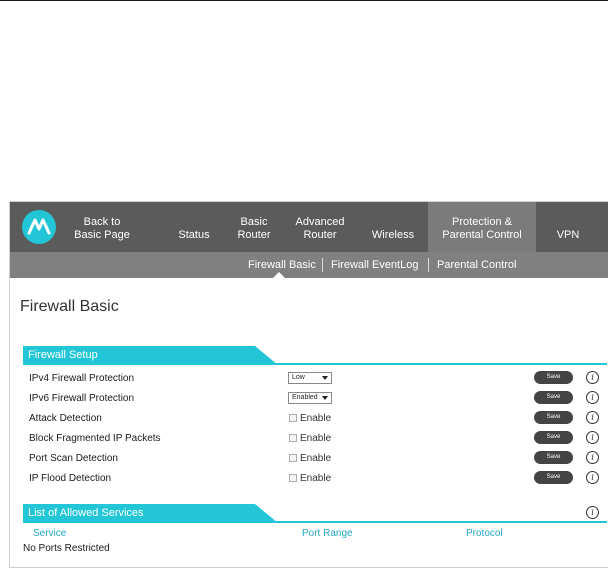  I want to click on nav-label: Basic, so click(254, 222).